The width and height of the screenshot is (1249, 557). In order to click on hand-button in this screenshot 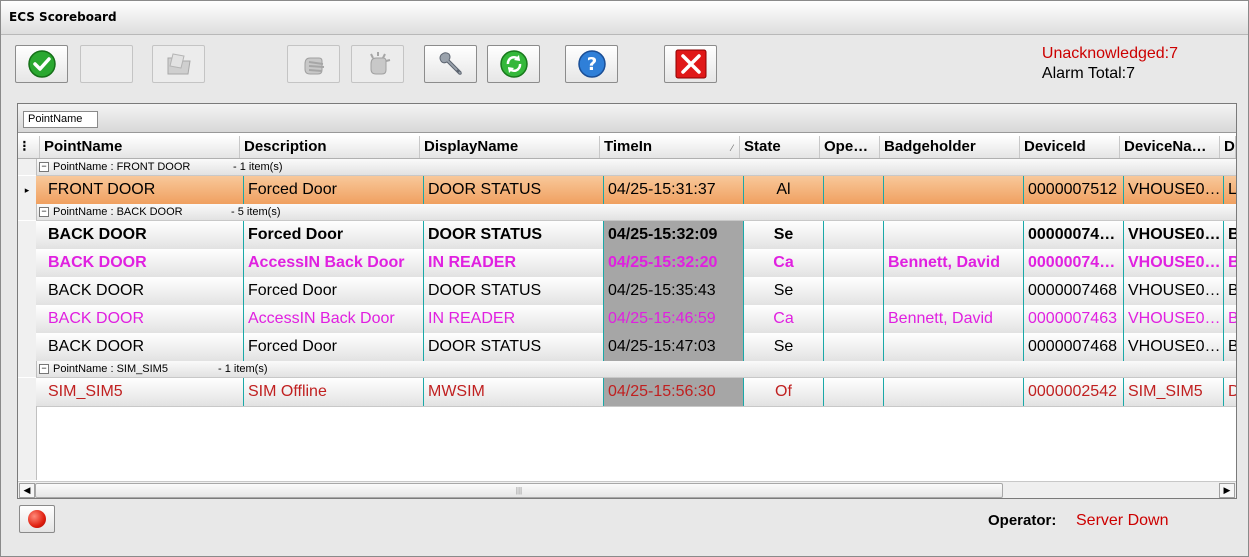, I will do `click(313, 64)`.